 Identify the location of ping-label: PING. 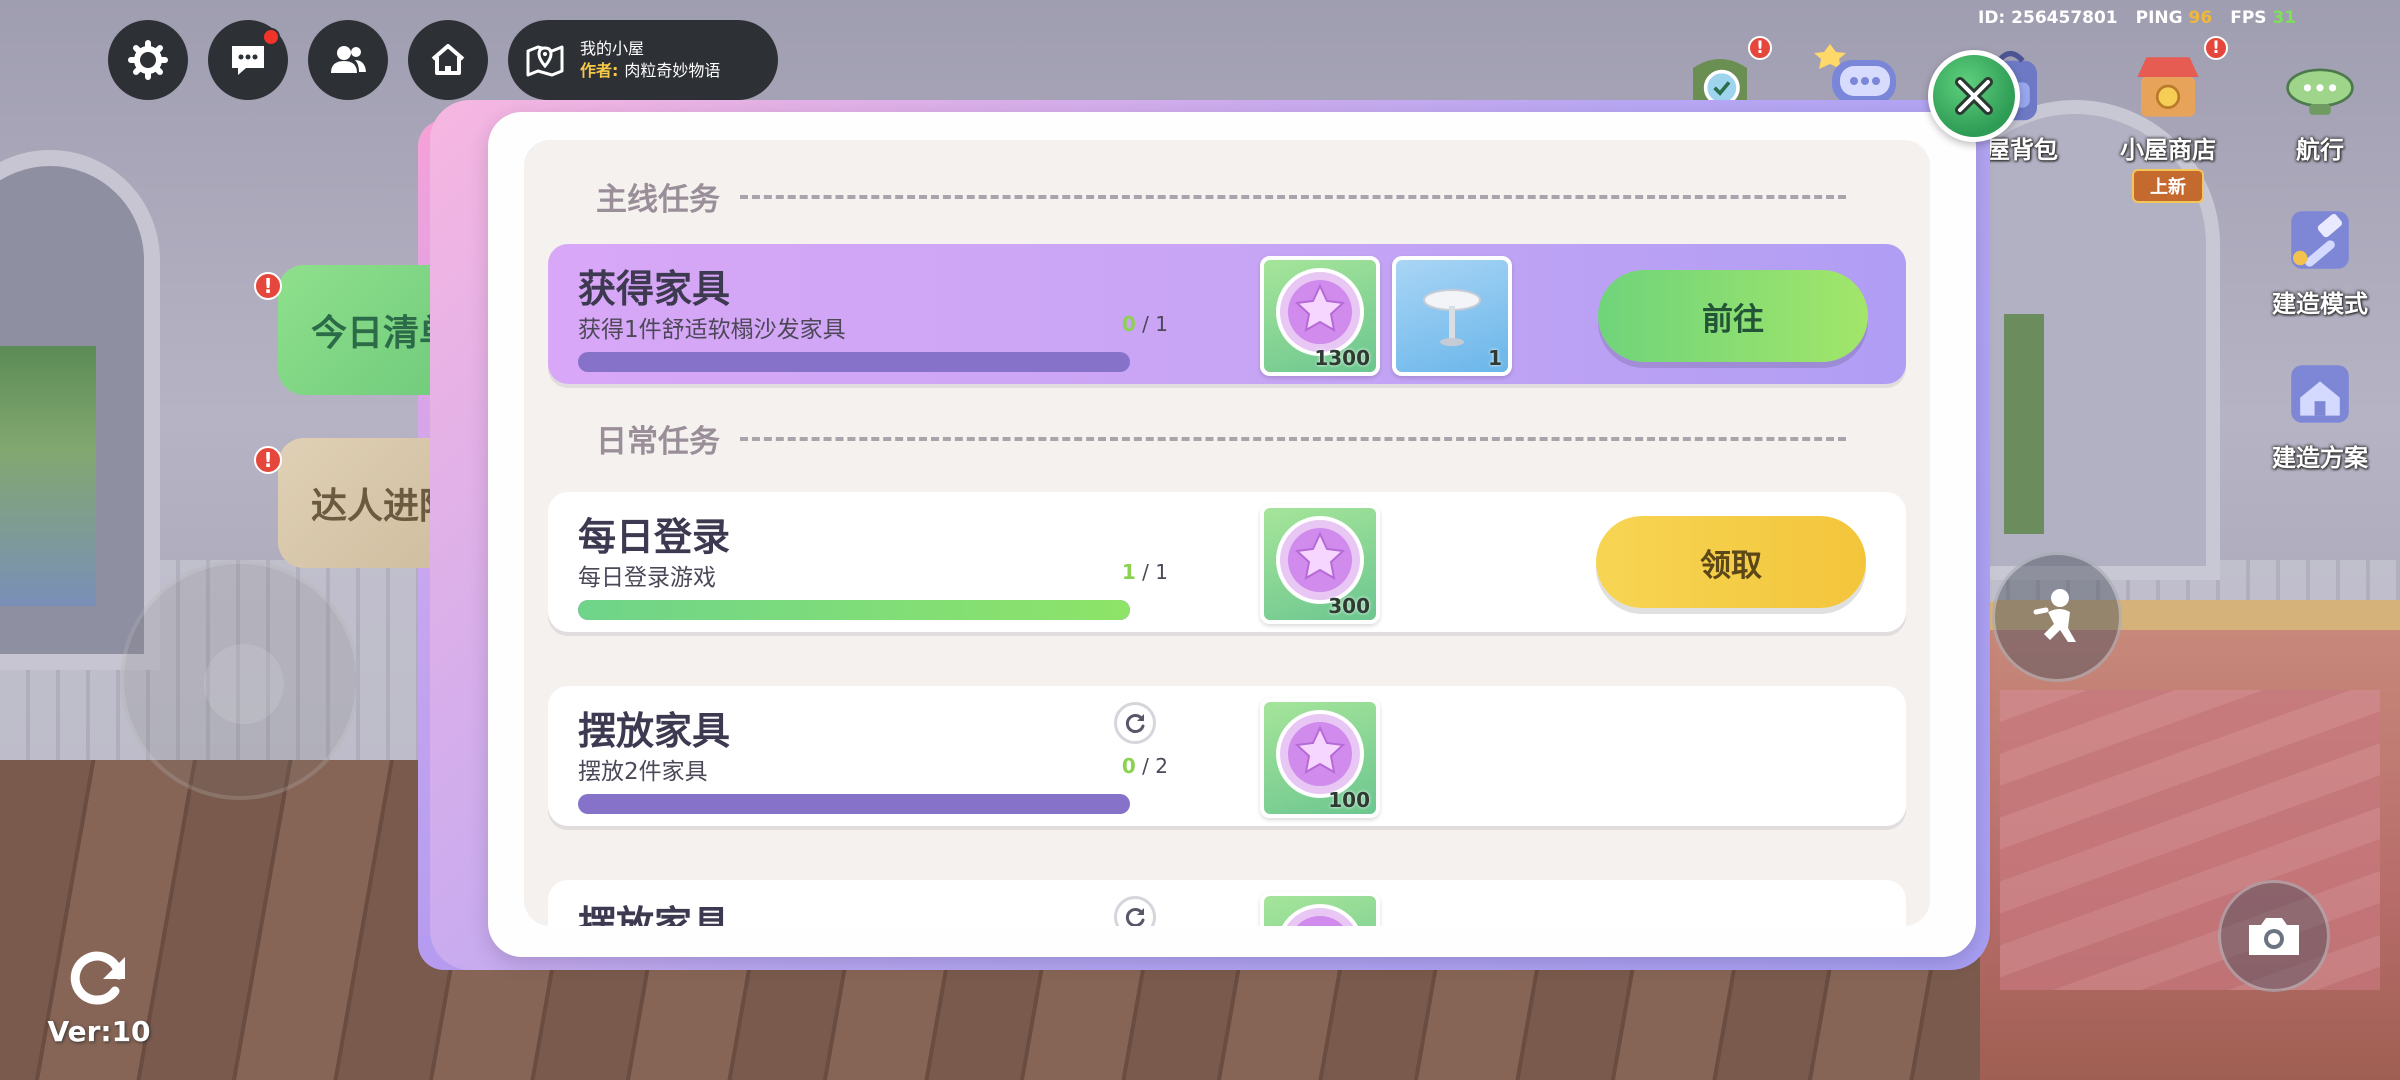
(2159, 18).